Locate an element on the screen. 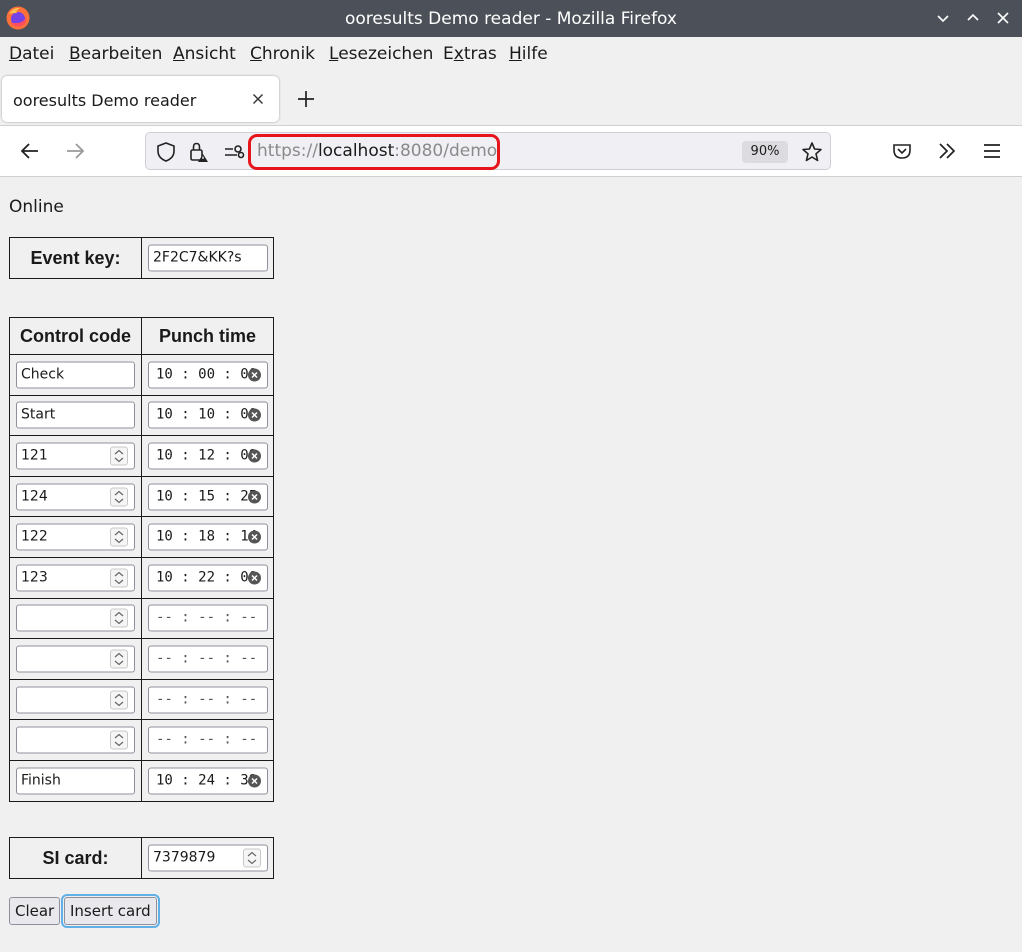 This screenshot has height=952, width=1022. hamburger-menu-icon is located at coordinates (992, 151).